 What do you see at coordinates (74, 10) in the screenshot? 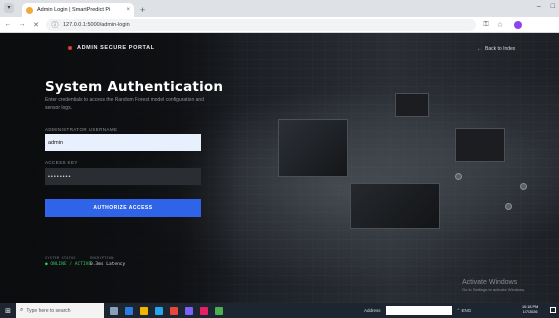
I see `tab-title: Admin Login | SmartPredict Pi` at bounding box center [74, 10].